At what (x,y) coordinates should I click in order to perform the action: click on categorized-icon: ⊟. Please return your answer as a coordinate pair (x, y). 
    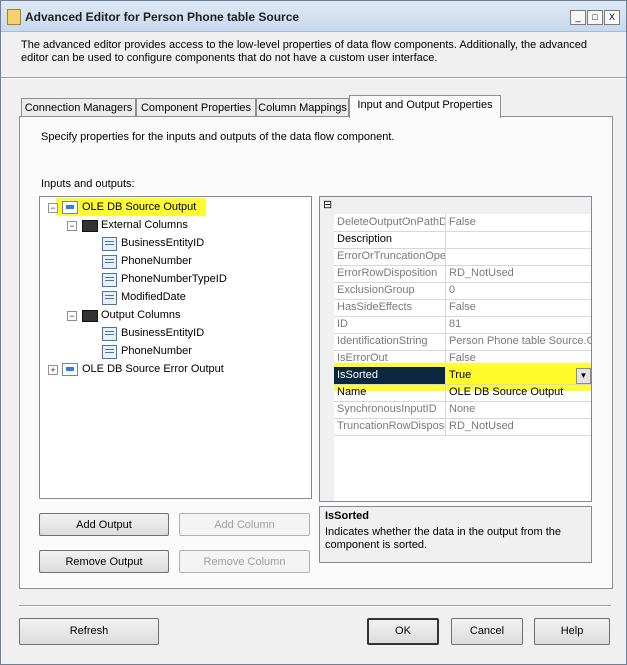
    Looking at the image, I should click on (327, 204).